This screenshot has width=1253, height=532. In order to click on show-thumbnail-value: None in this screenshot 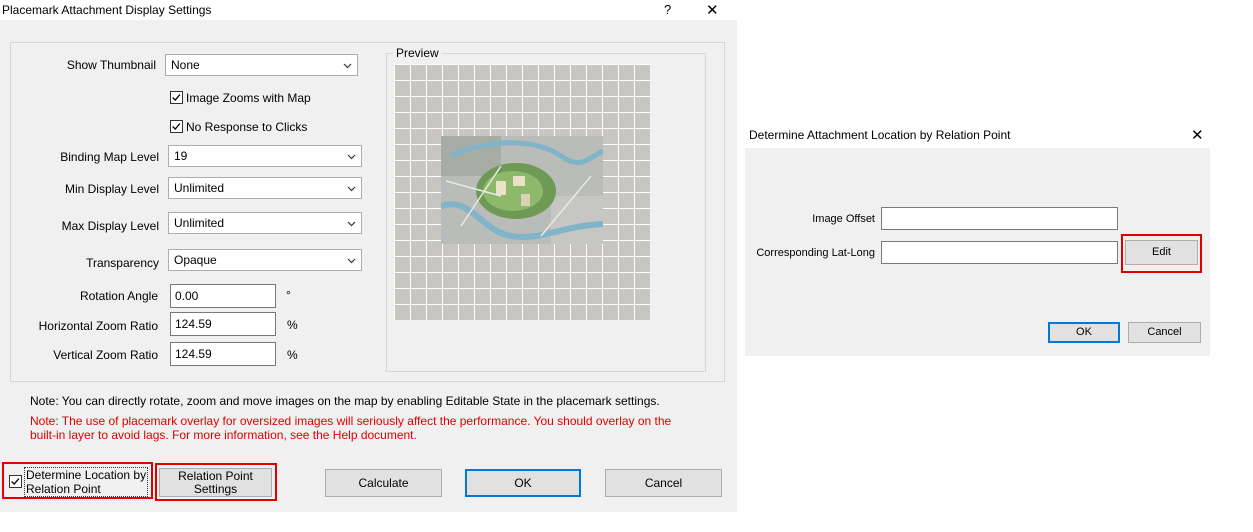, I will do `click(185, 65)`.